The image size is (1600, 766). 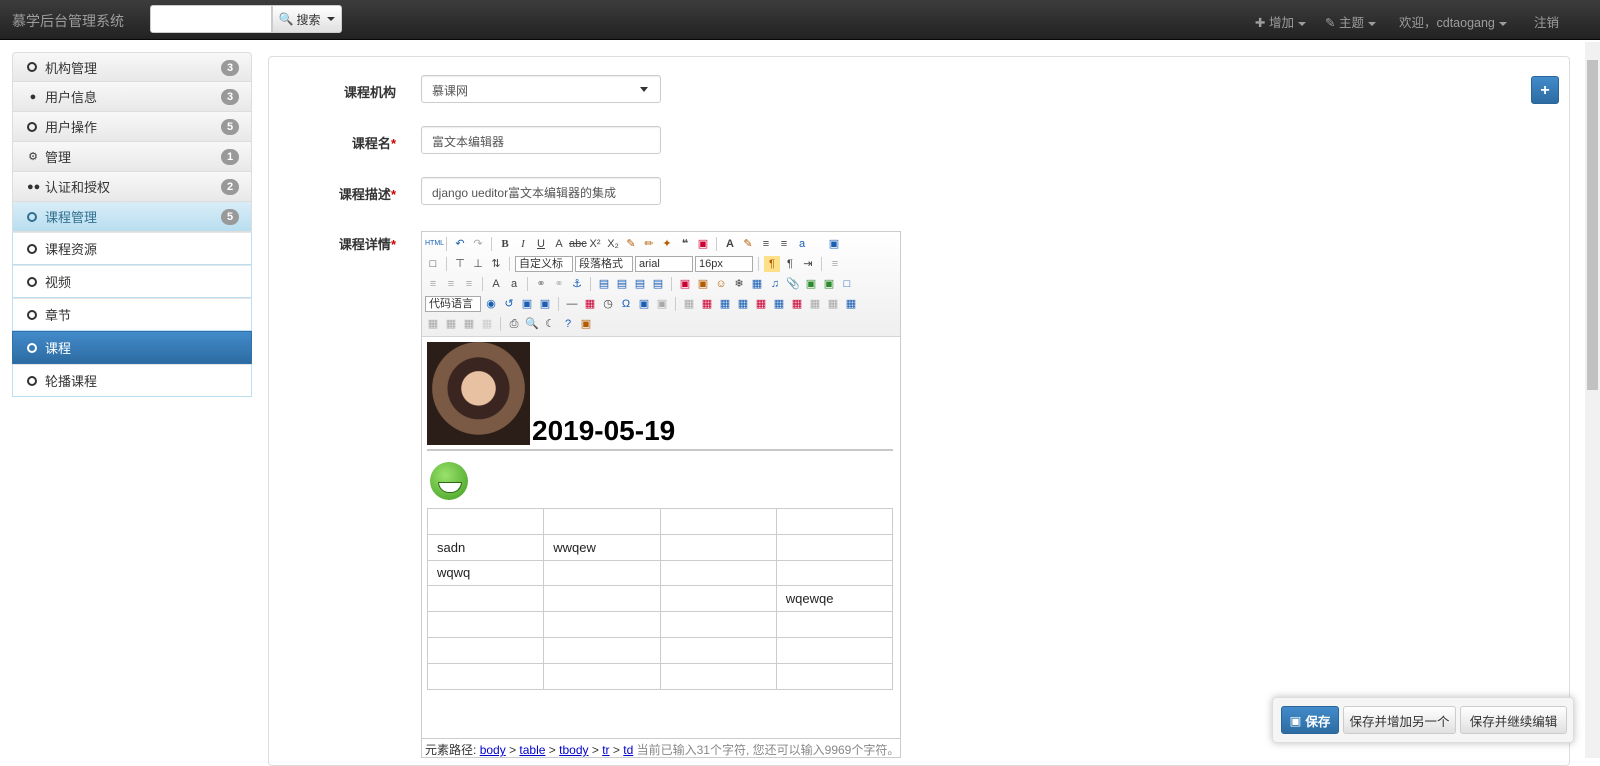 I want to click on italic-icon: I, so click(x=523, y=244).